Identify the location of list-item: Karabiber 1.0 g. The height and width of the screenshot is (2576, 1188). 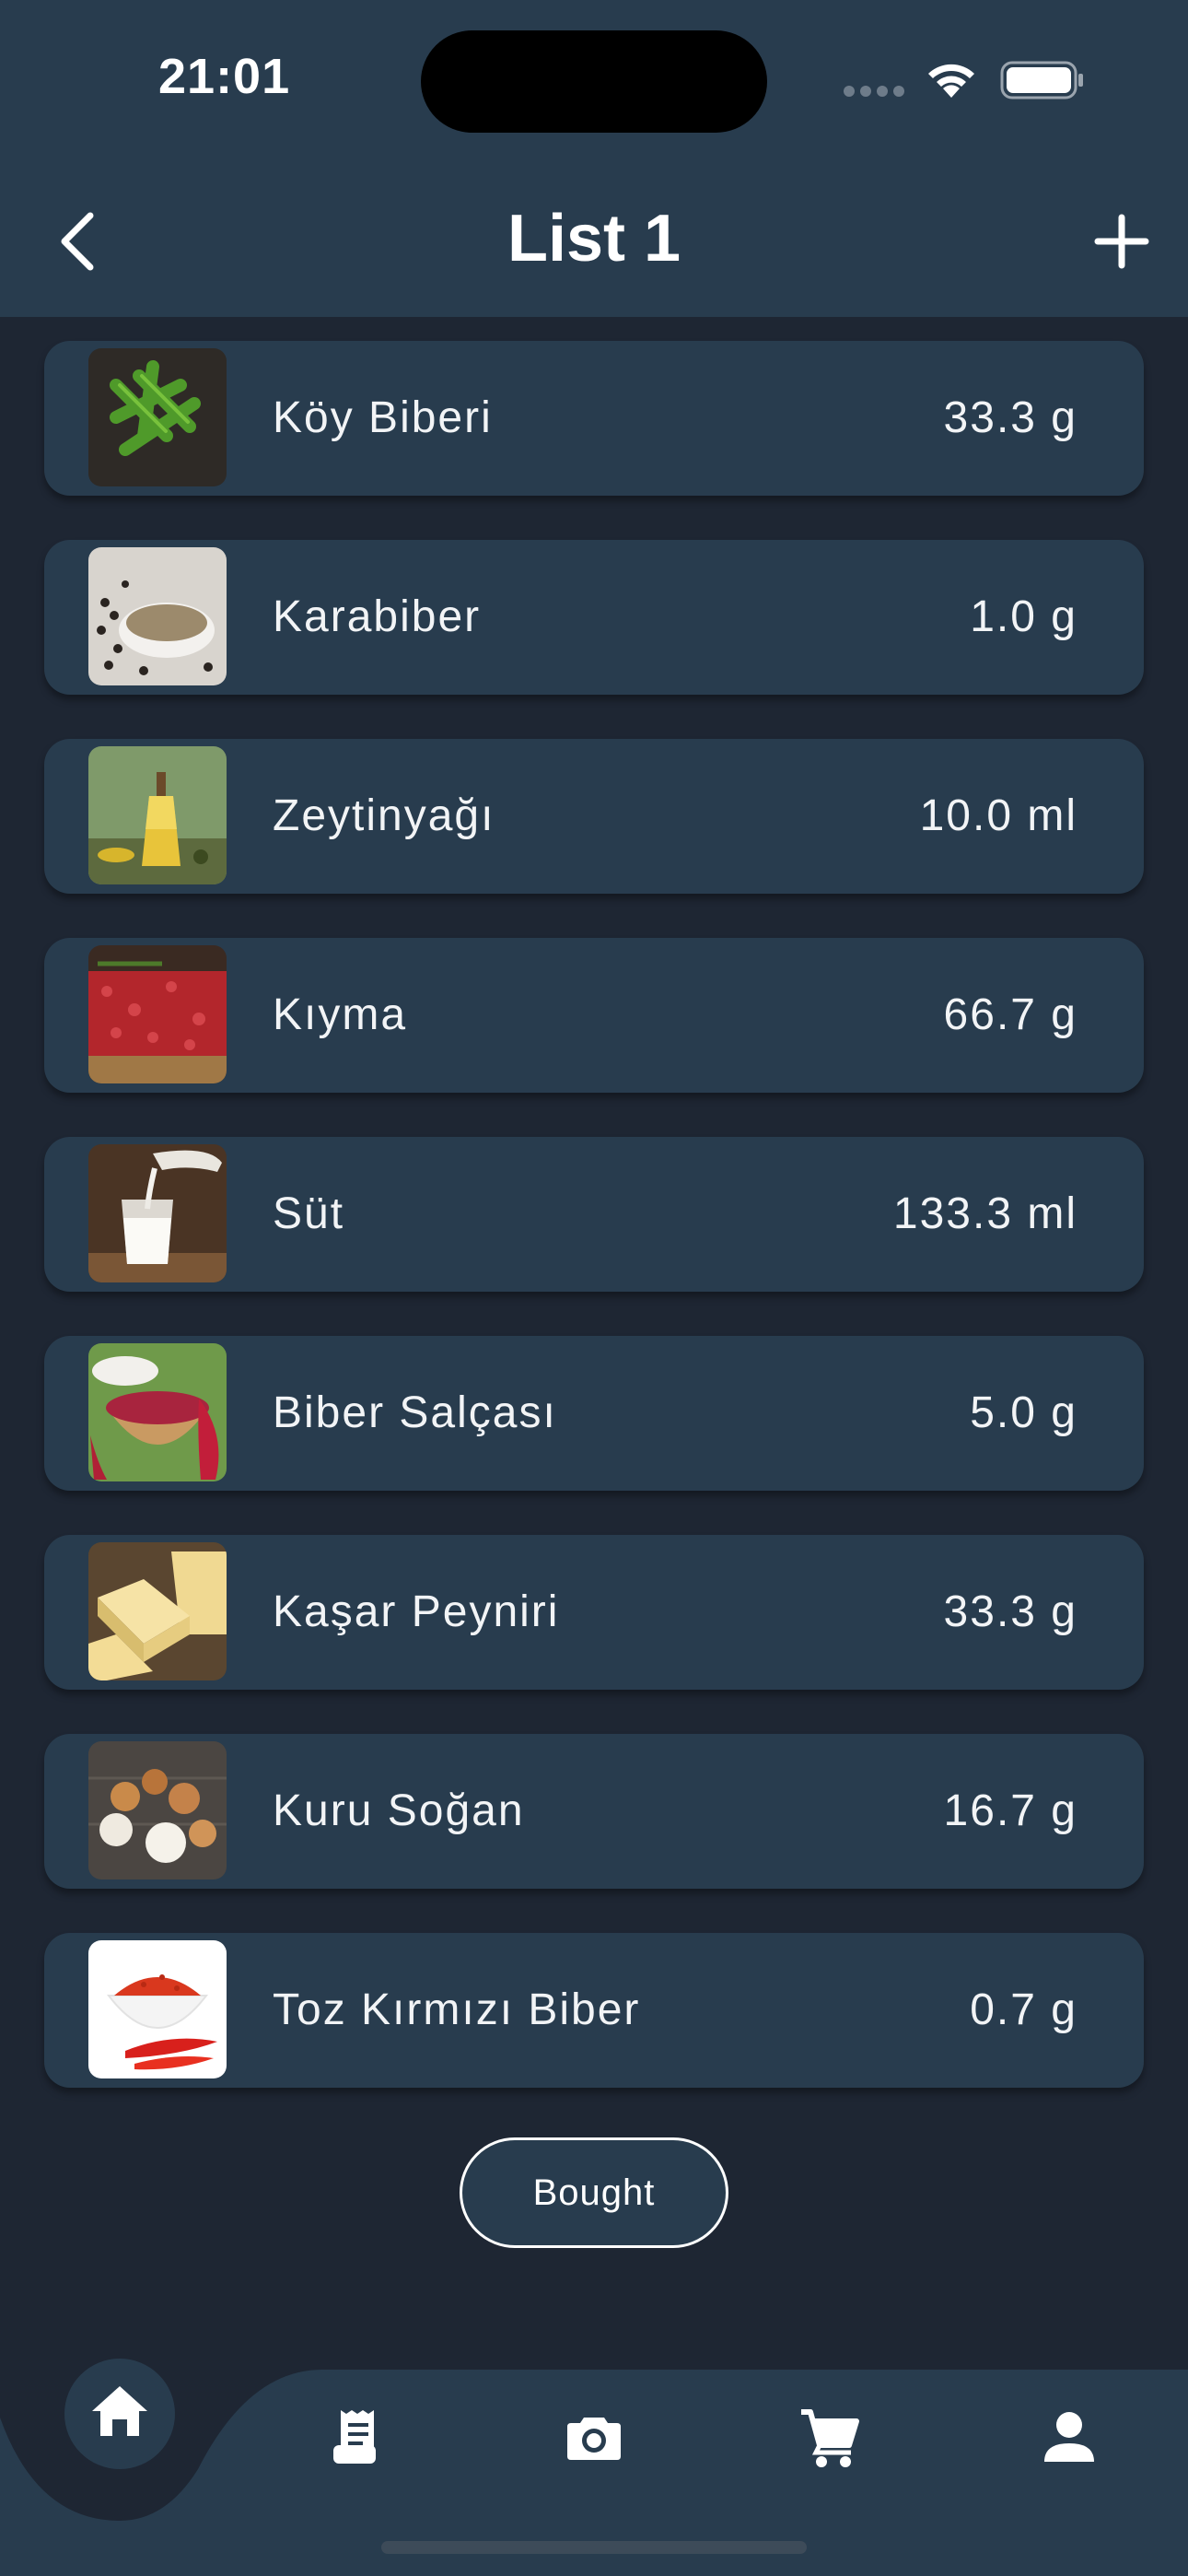
(594, 617).